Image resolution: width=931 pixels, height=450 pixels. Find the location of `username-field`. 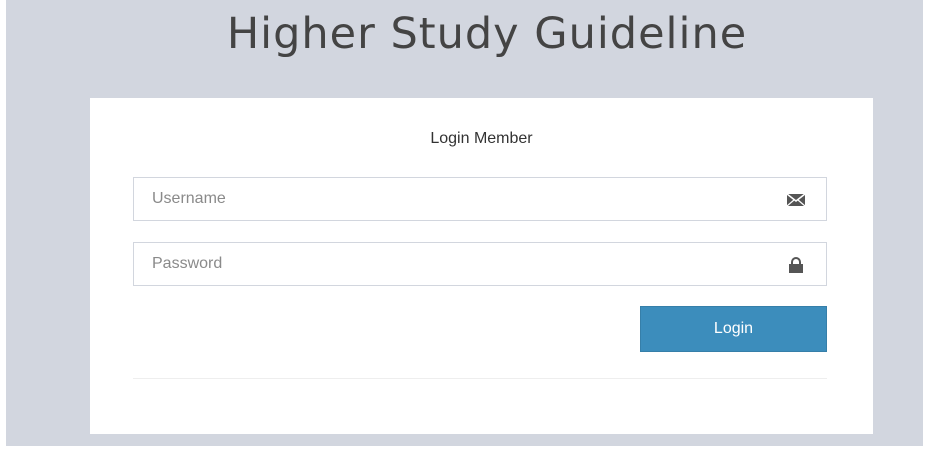

username-field is located at coordinates (480, 199).